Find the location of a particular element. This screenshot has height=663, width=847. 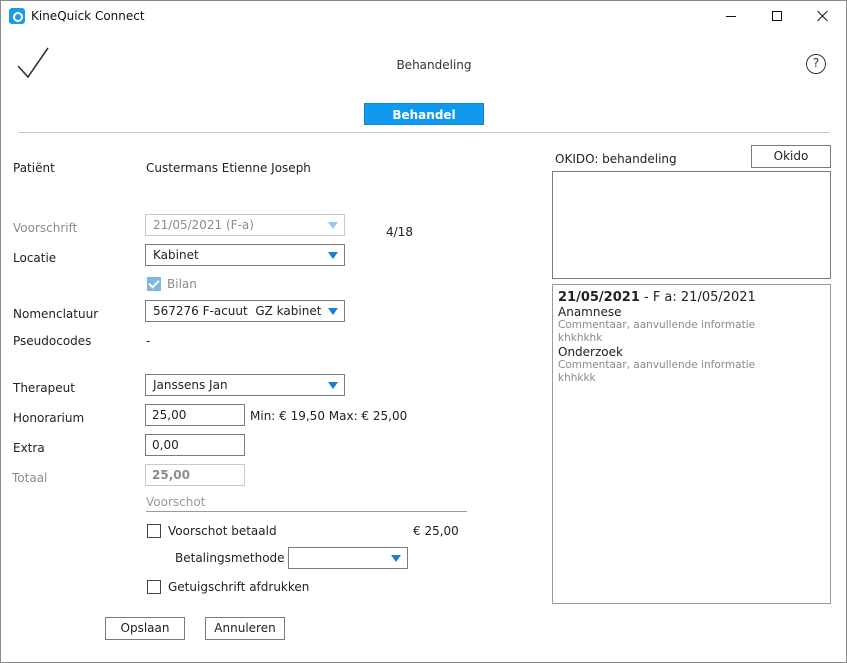

voorschot-betaald-label: Voorschot betaald is located at coordinates (222, 531).